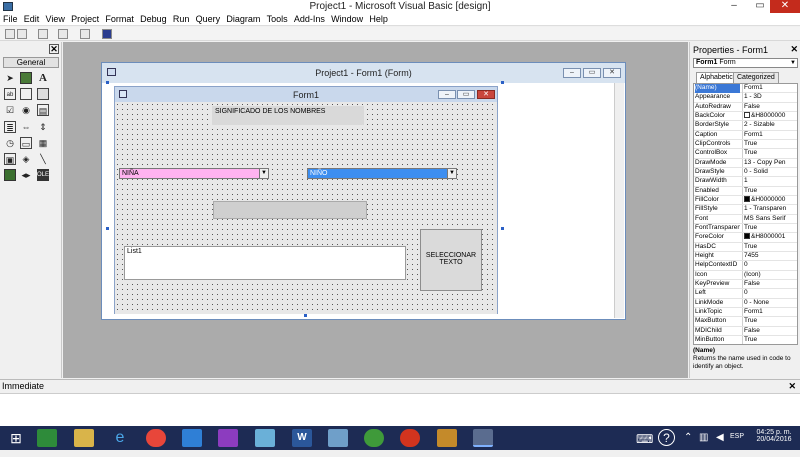 This screenshot has width=800, height=457. Describe the element at coordinates (10, 34) in the screenshot. I see `add-project-icon` at that location.